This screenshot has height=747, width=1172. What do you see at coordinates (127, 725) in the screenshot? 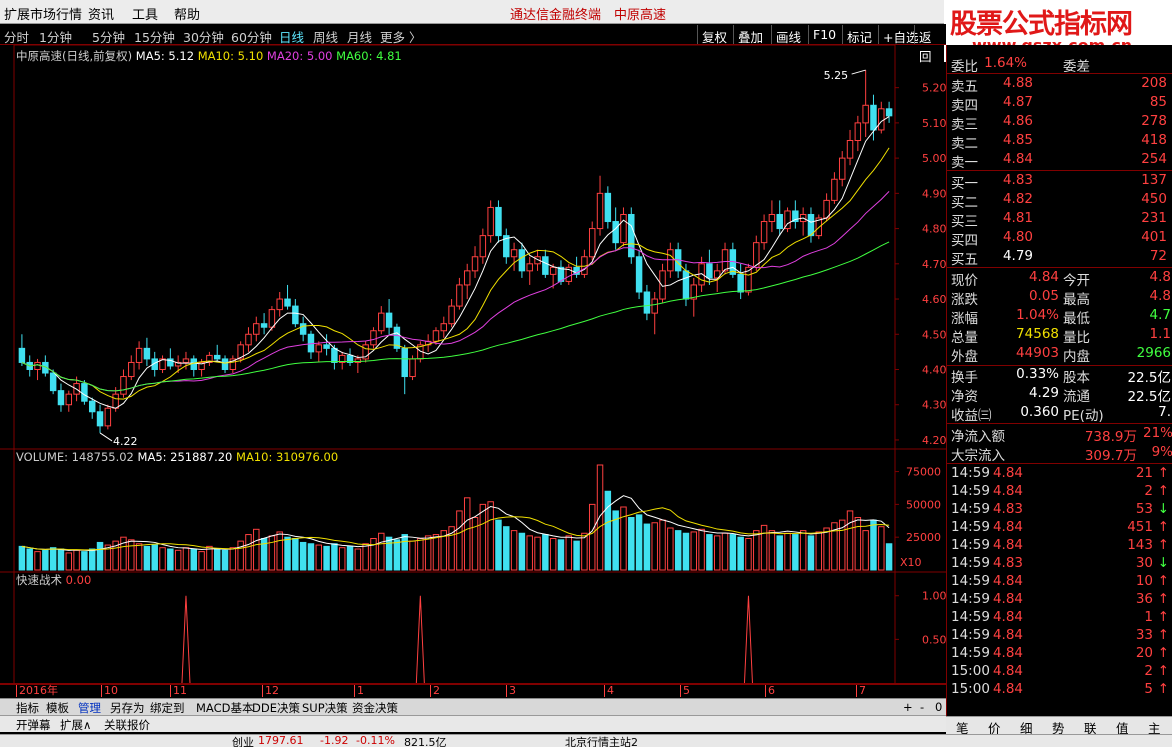
I see `related-quote-button: 关联报价` at bounding box center [127, 725].